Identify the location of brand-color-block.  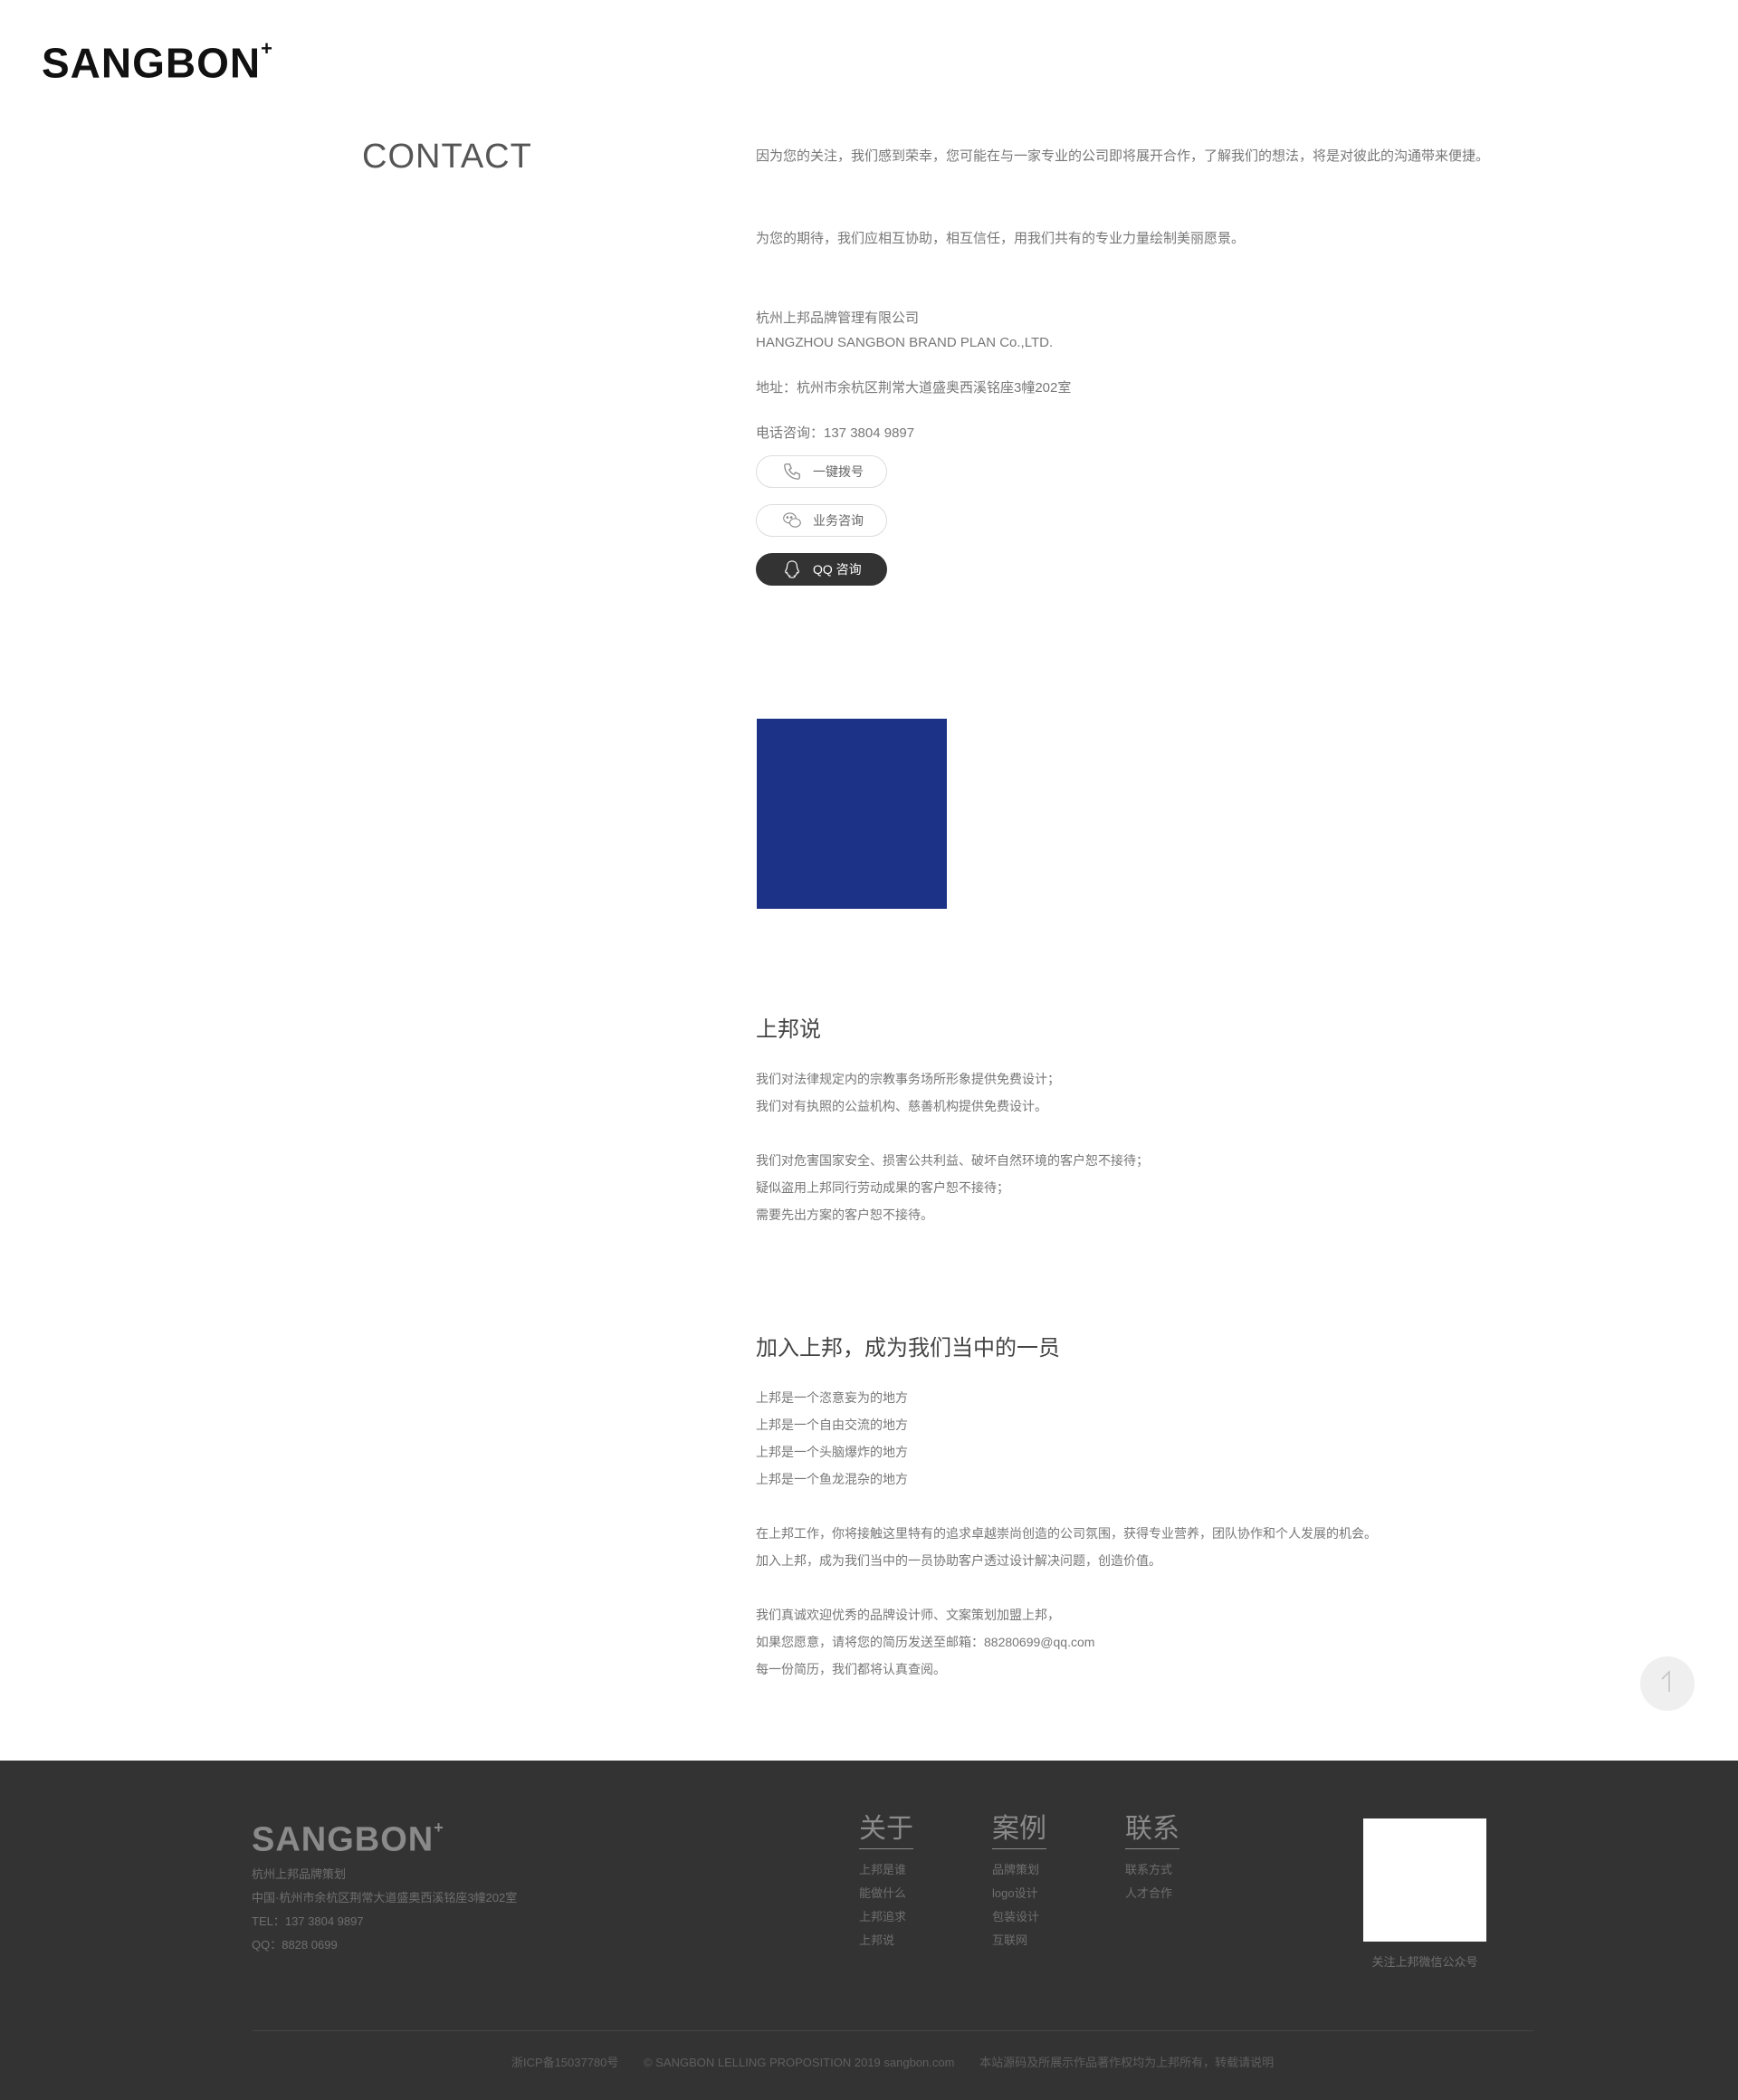
(852, 814).